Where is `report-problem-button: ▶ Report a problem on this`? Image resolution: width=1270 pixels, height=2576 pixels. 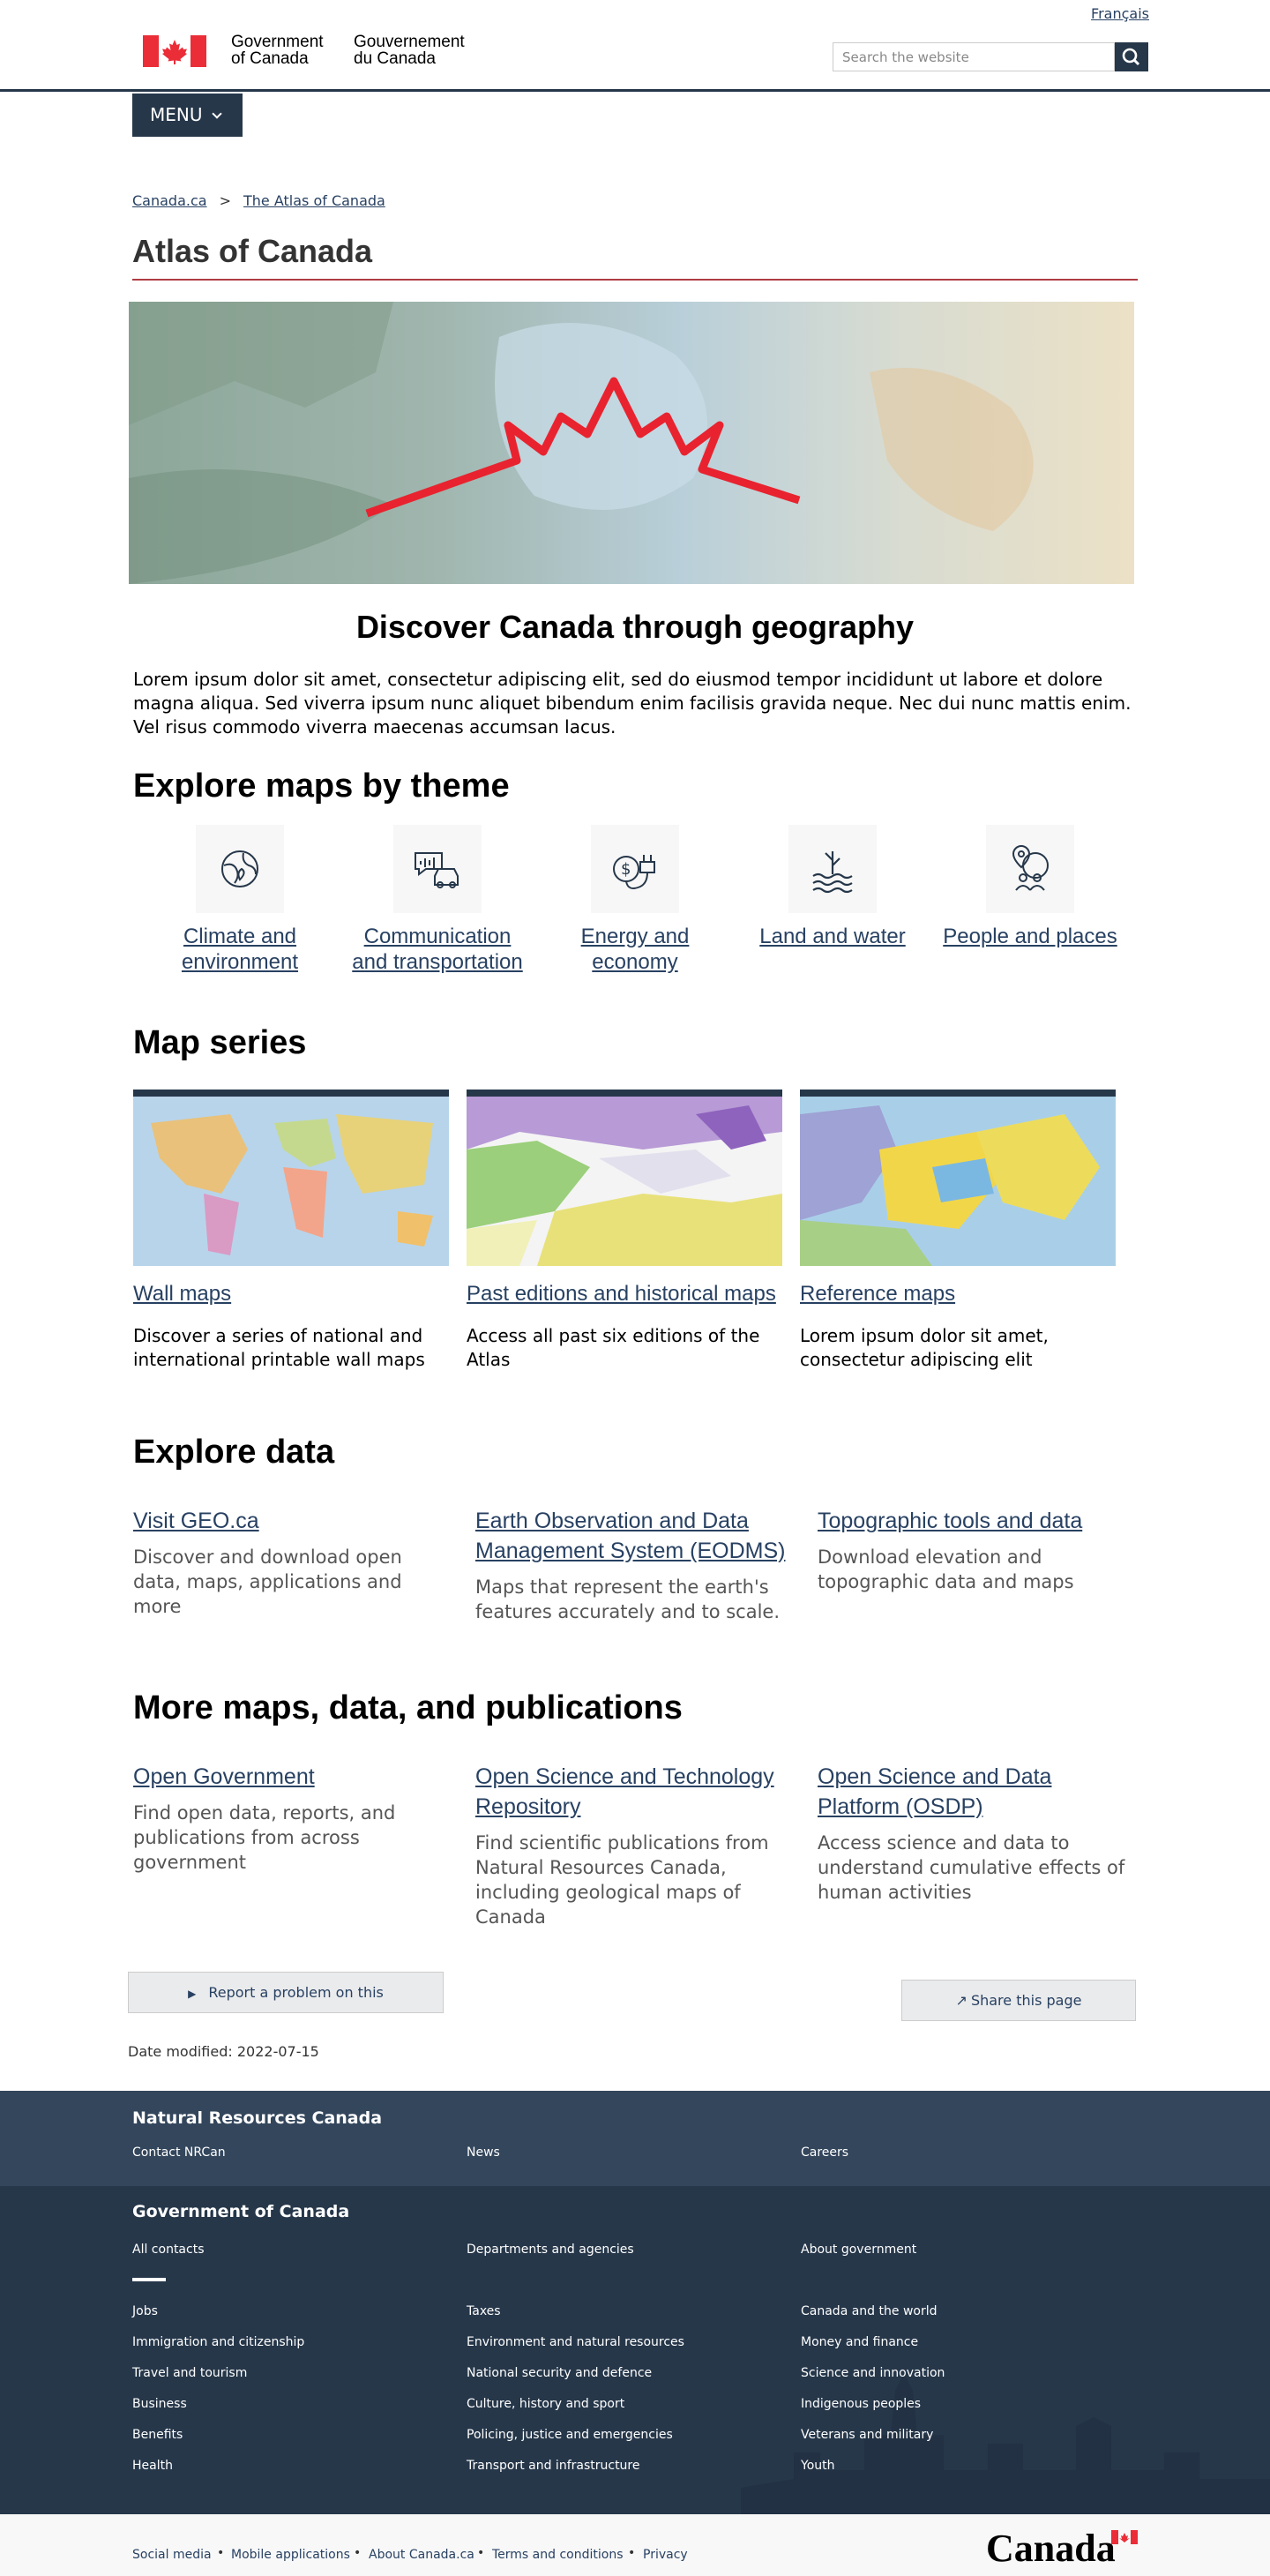 report-problem-button: ▶ Report a problem on this is located at coordinates (286, 1993).